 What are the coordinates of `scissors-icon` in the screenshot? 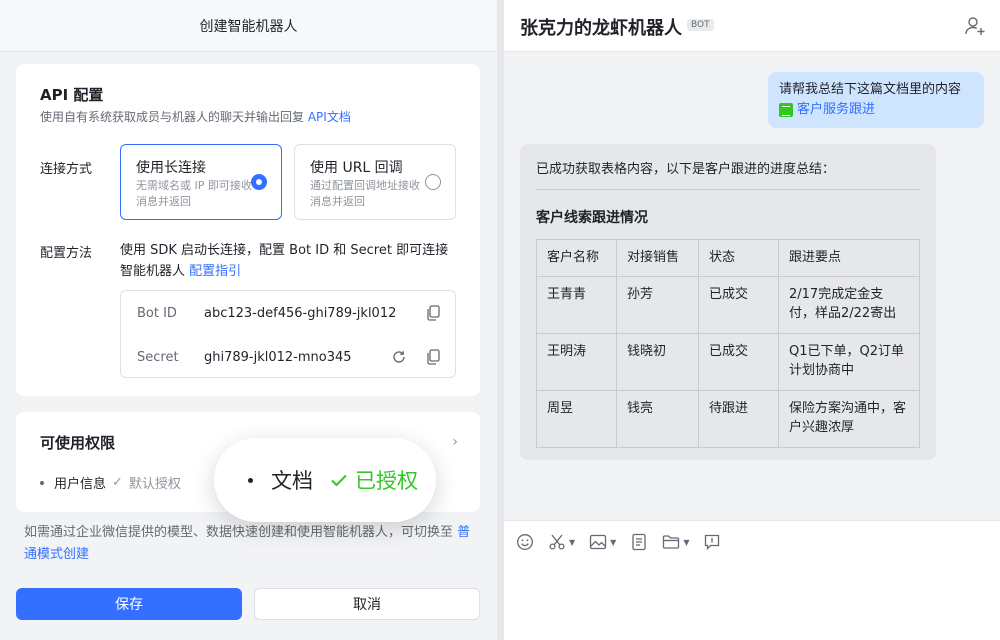 It's located at (557, 542).